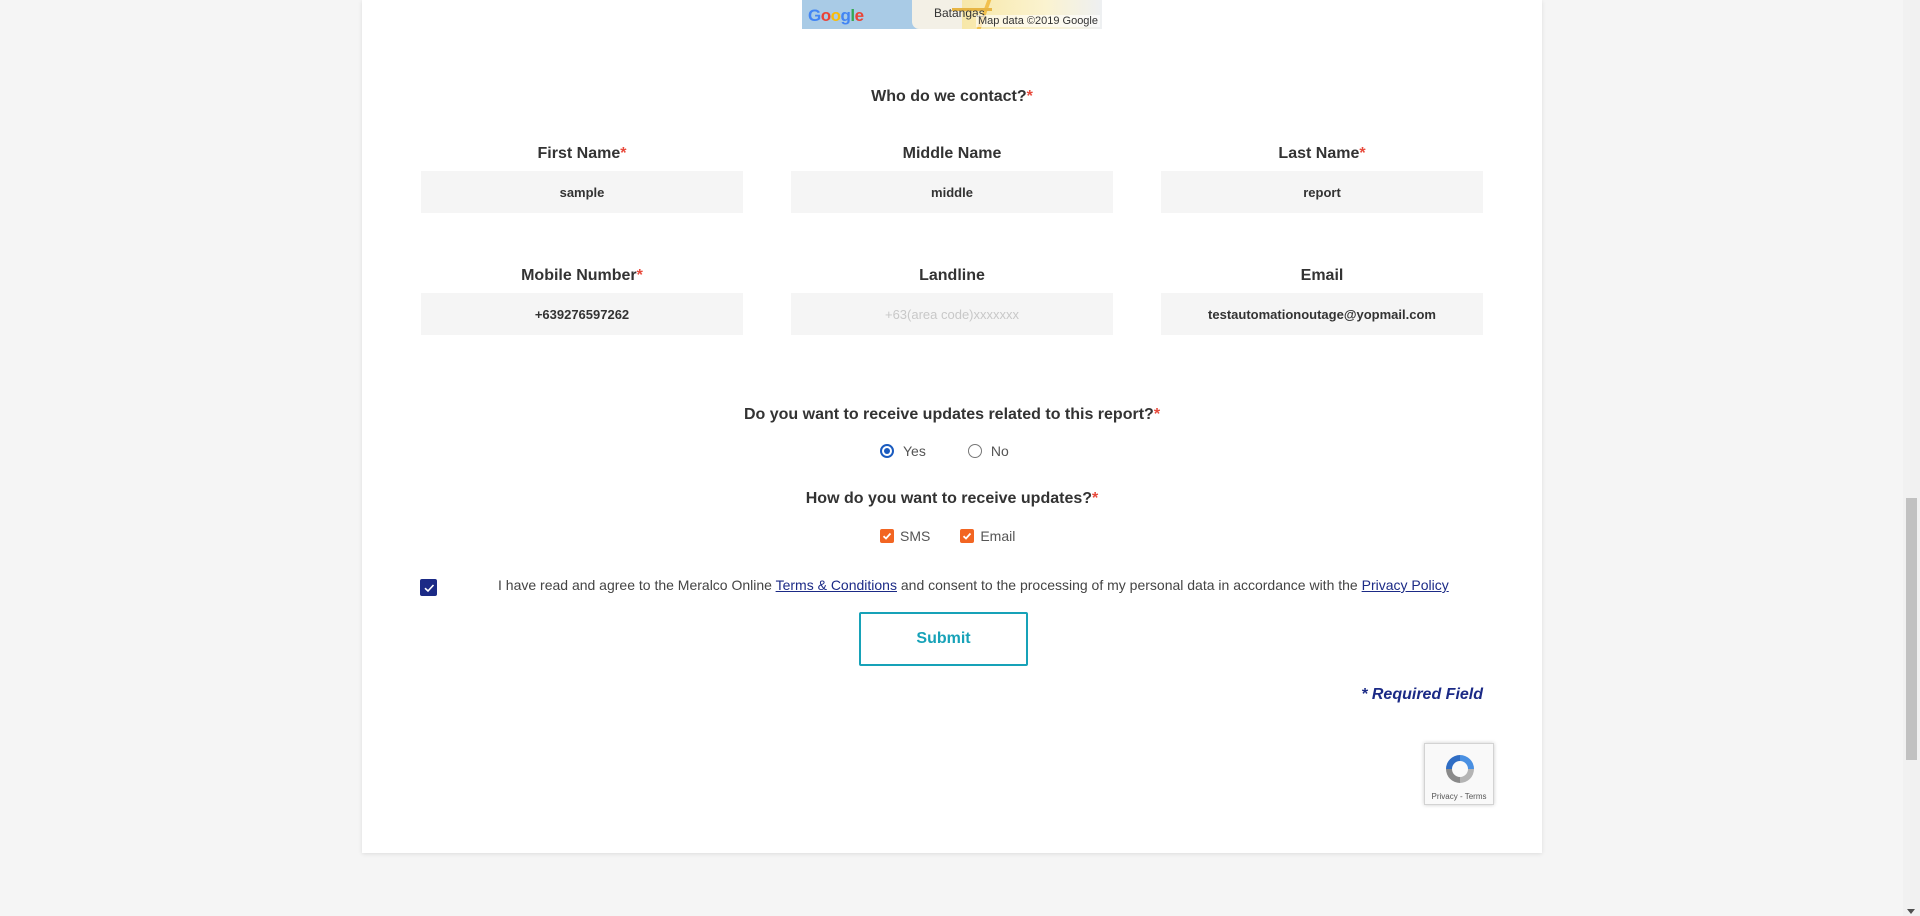 This screenshot has width=1920, height=916. I want to click on channels-checkbox-group: SMS Email, so click(963, 536).